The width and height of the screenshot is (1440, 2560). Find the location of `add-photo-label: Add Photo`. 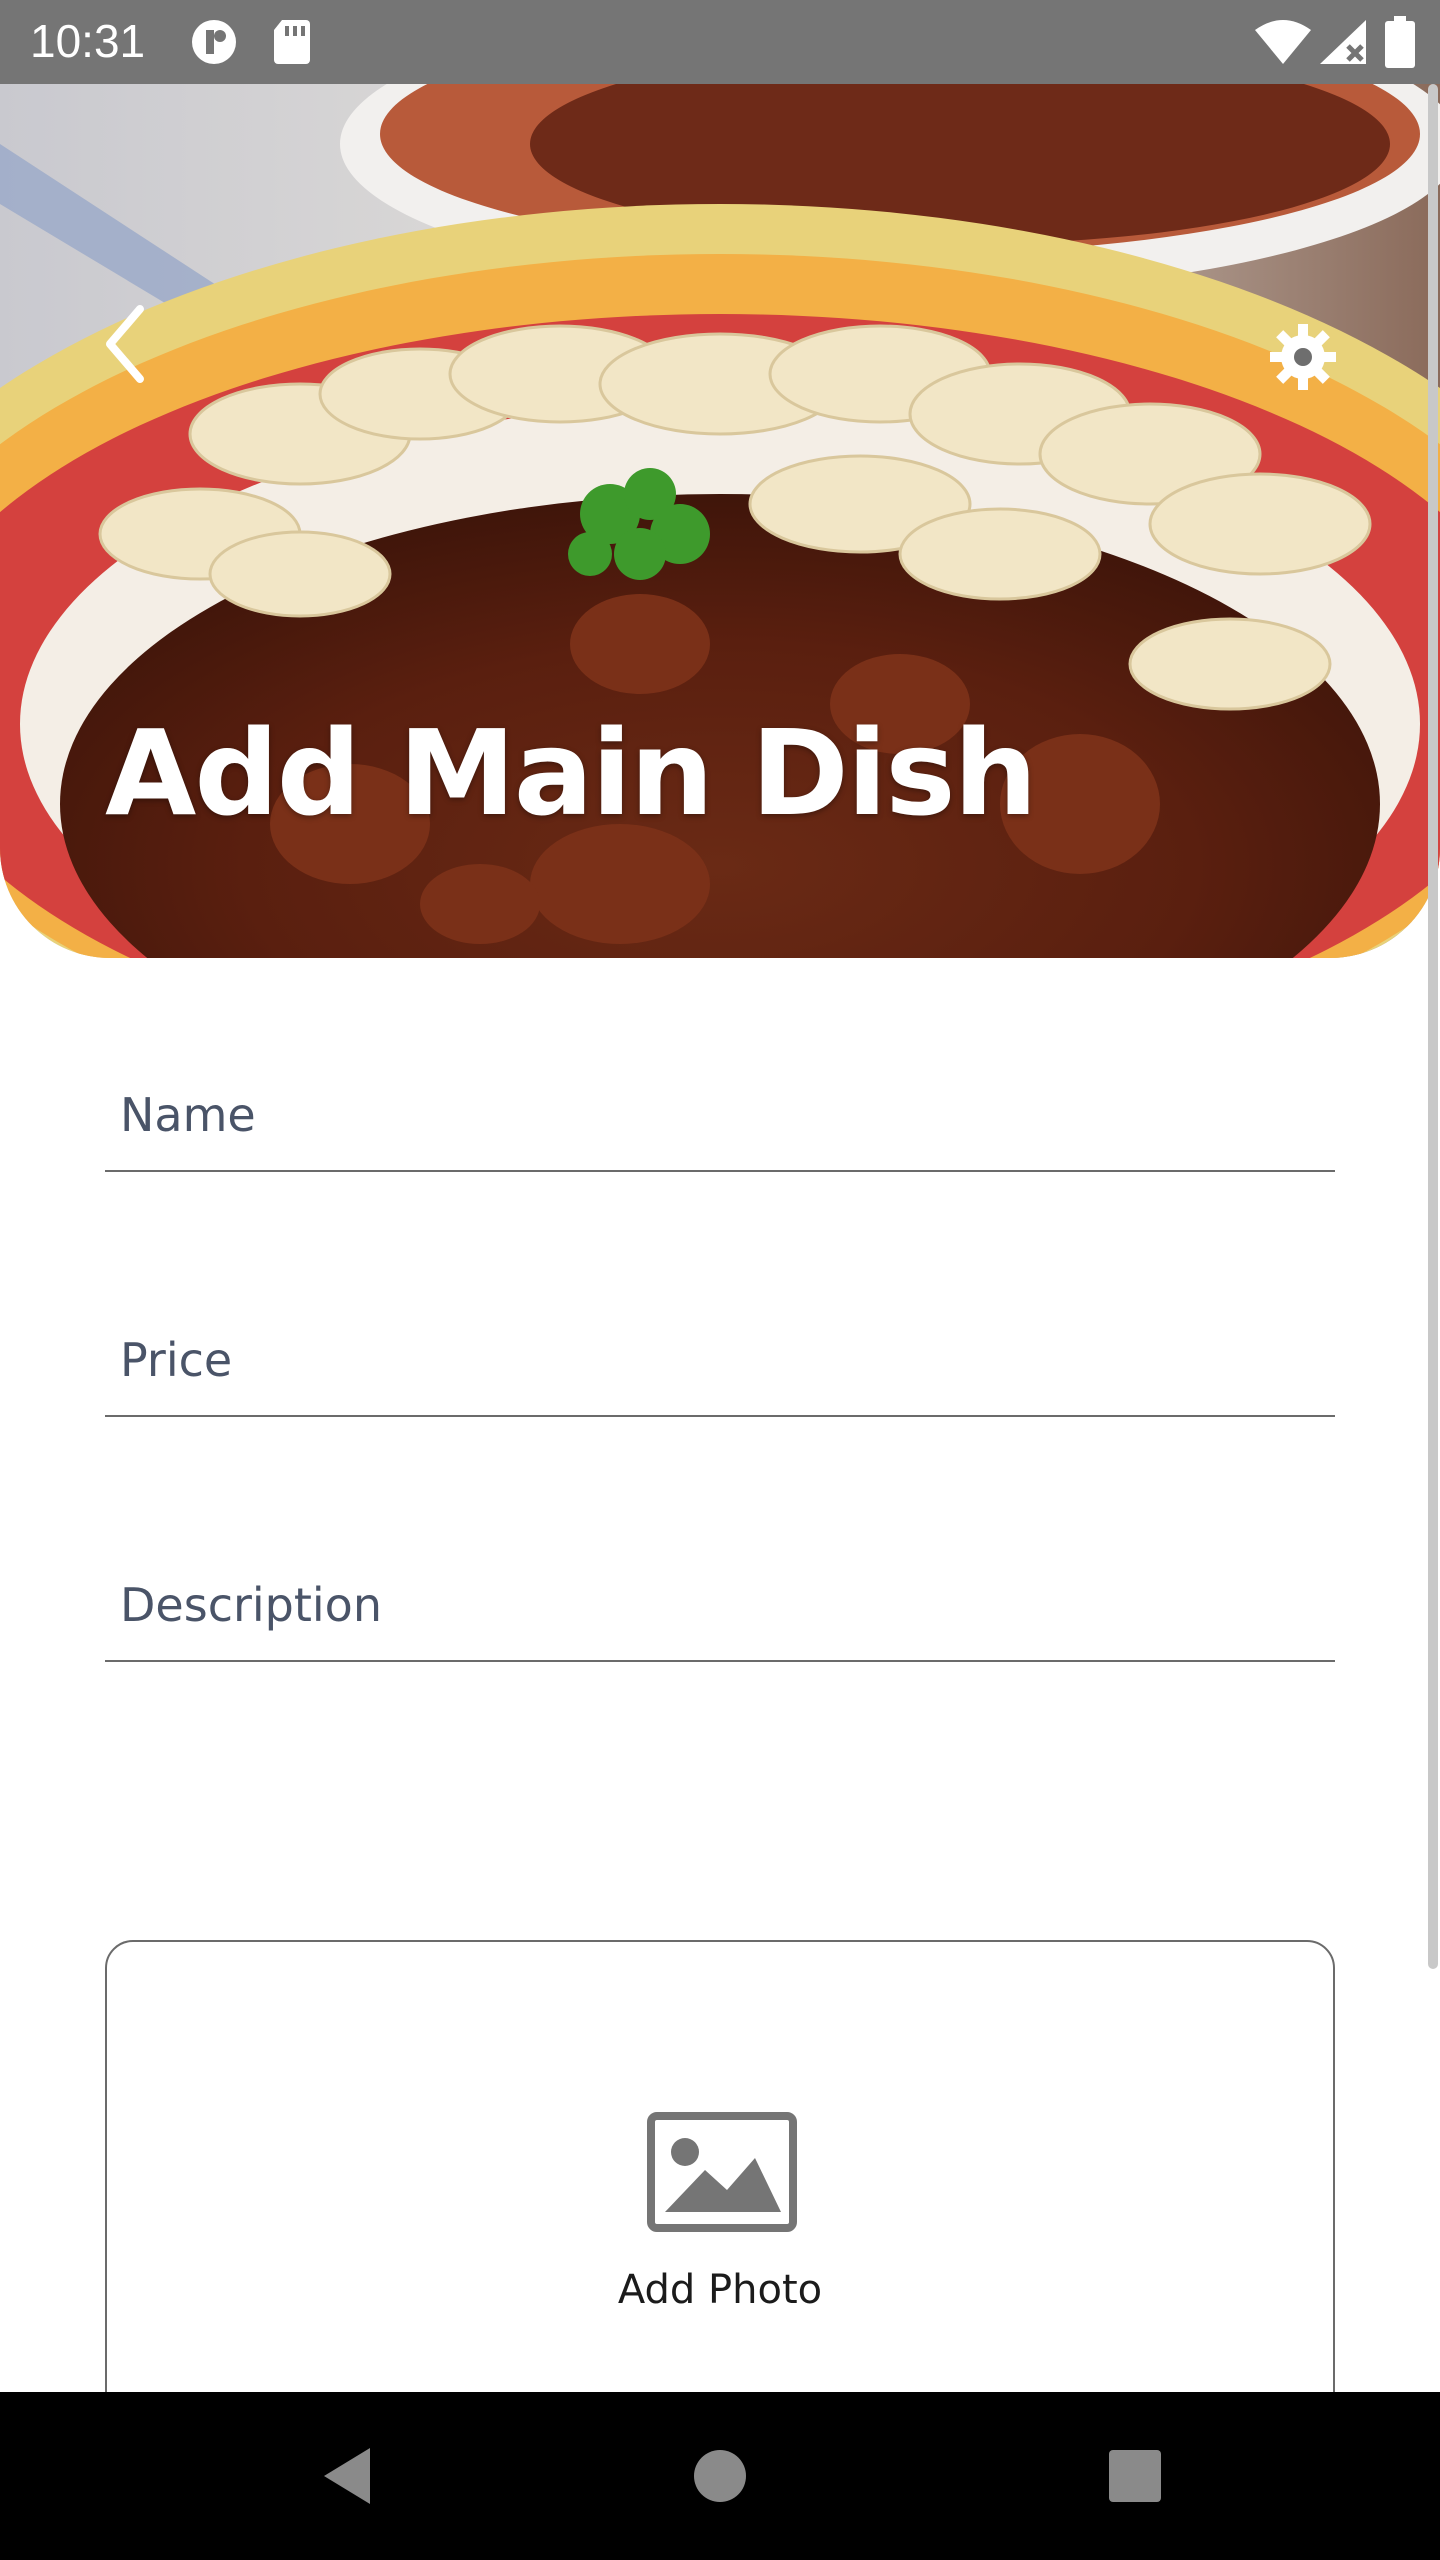

add-photo-label: Add Photo is located at coordinates (720, 2290).